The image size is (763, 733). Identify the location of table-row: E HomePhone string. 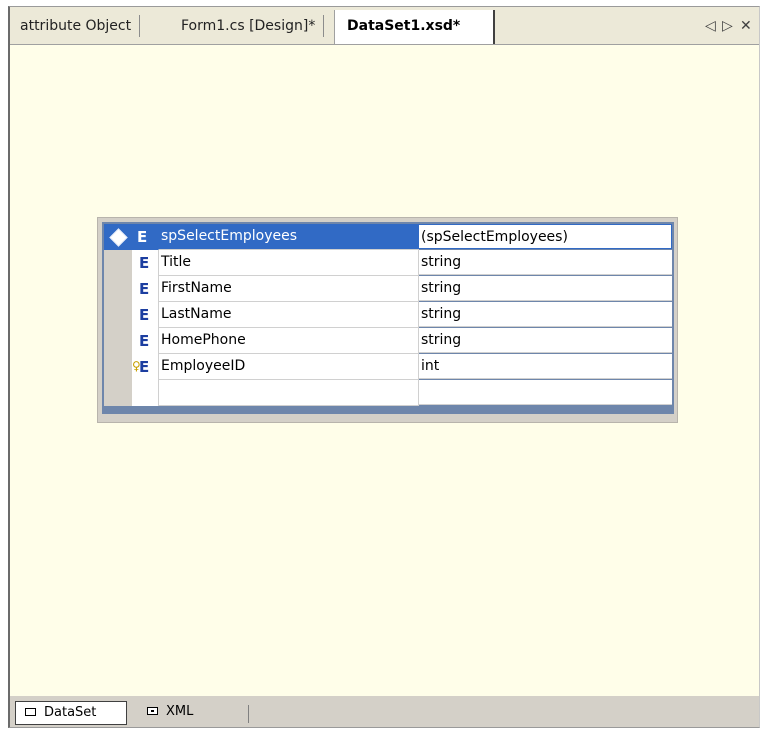
(388, 341).